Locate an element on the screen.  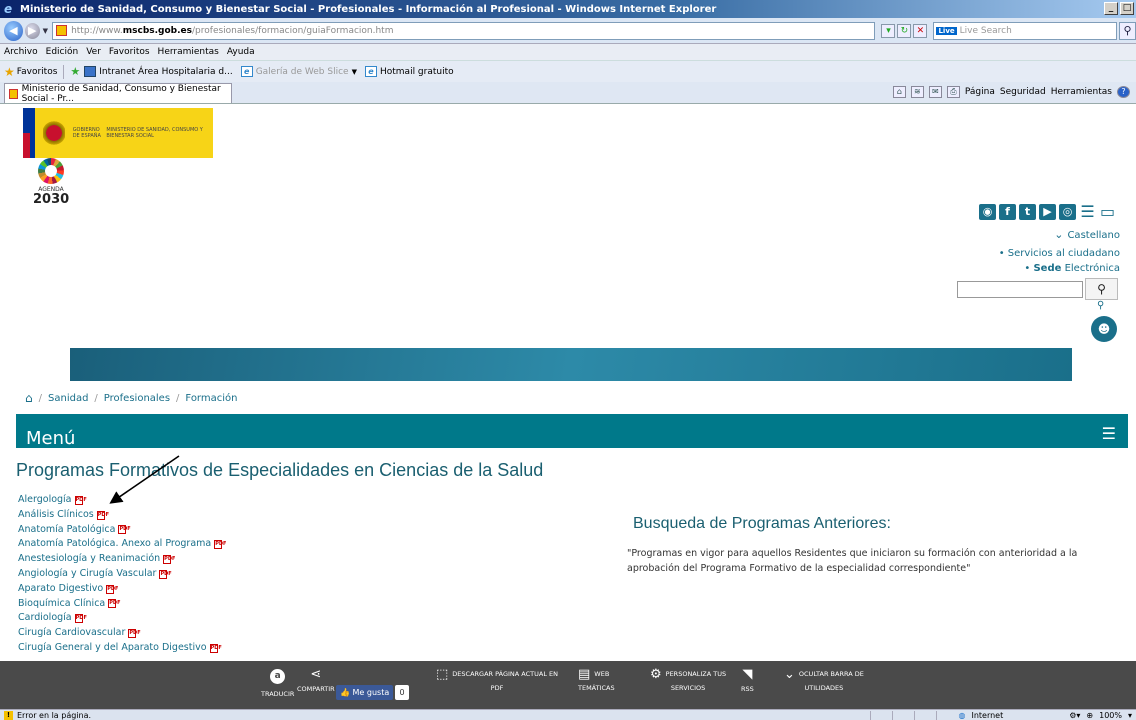
print-icon: ⎙ is located at coordinates (953, 92).